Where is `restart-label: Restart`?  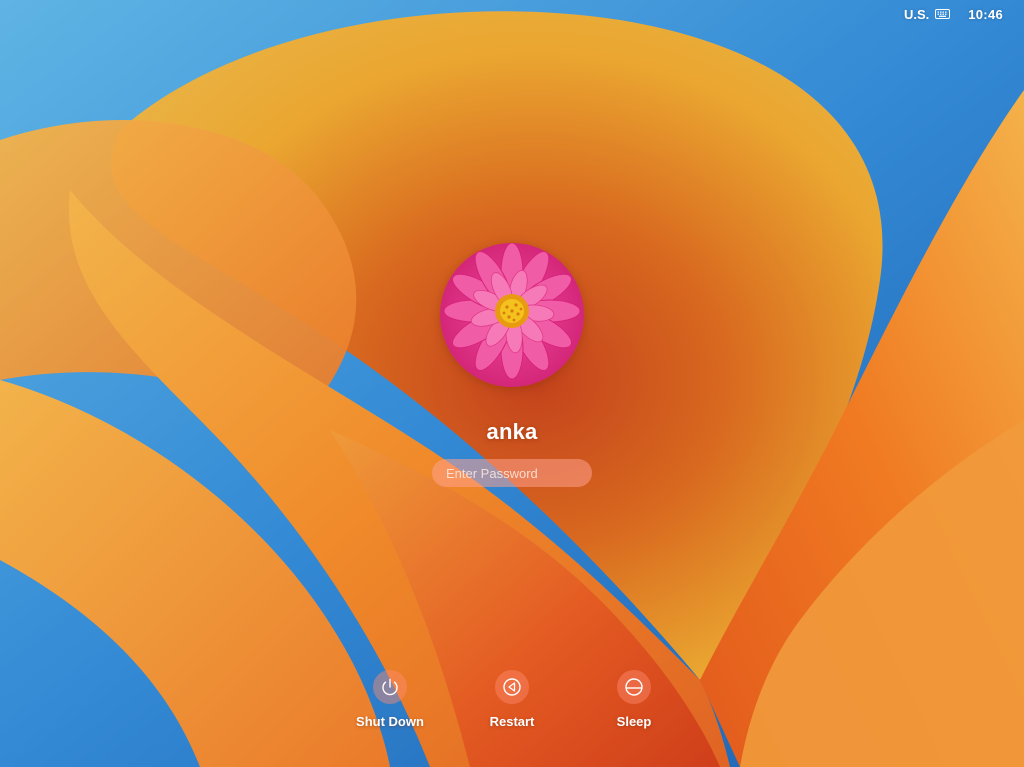
restart-label: Restart is located at coordinates (512, 721).